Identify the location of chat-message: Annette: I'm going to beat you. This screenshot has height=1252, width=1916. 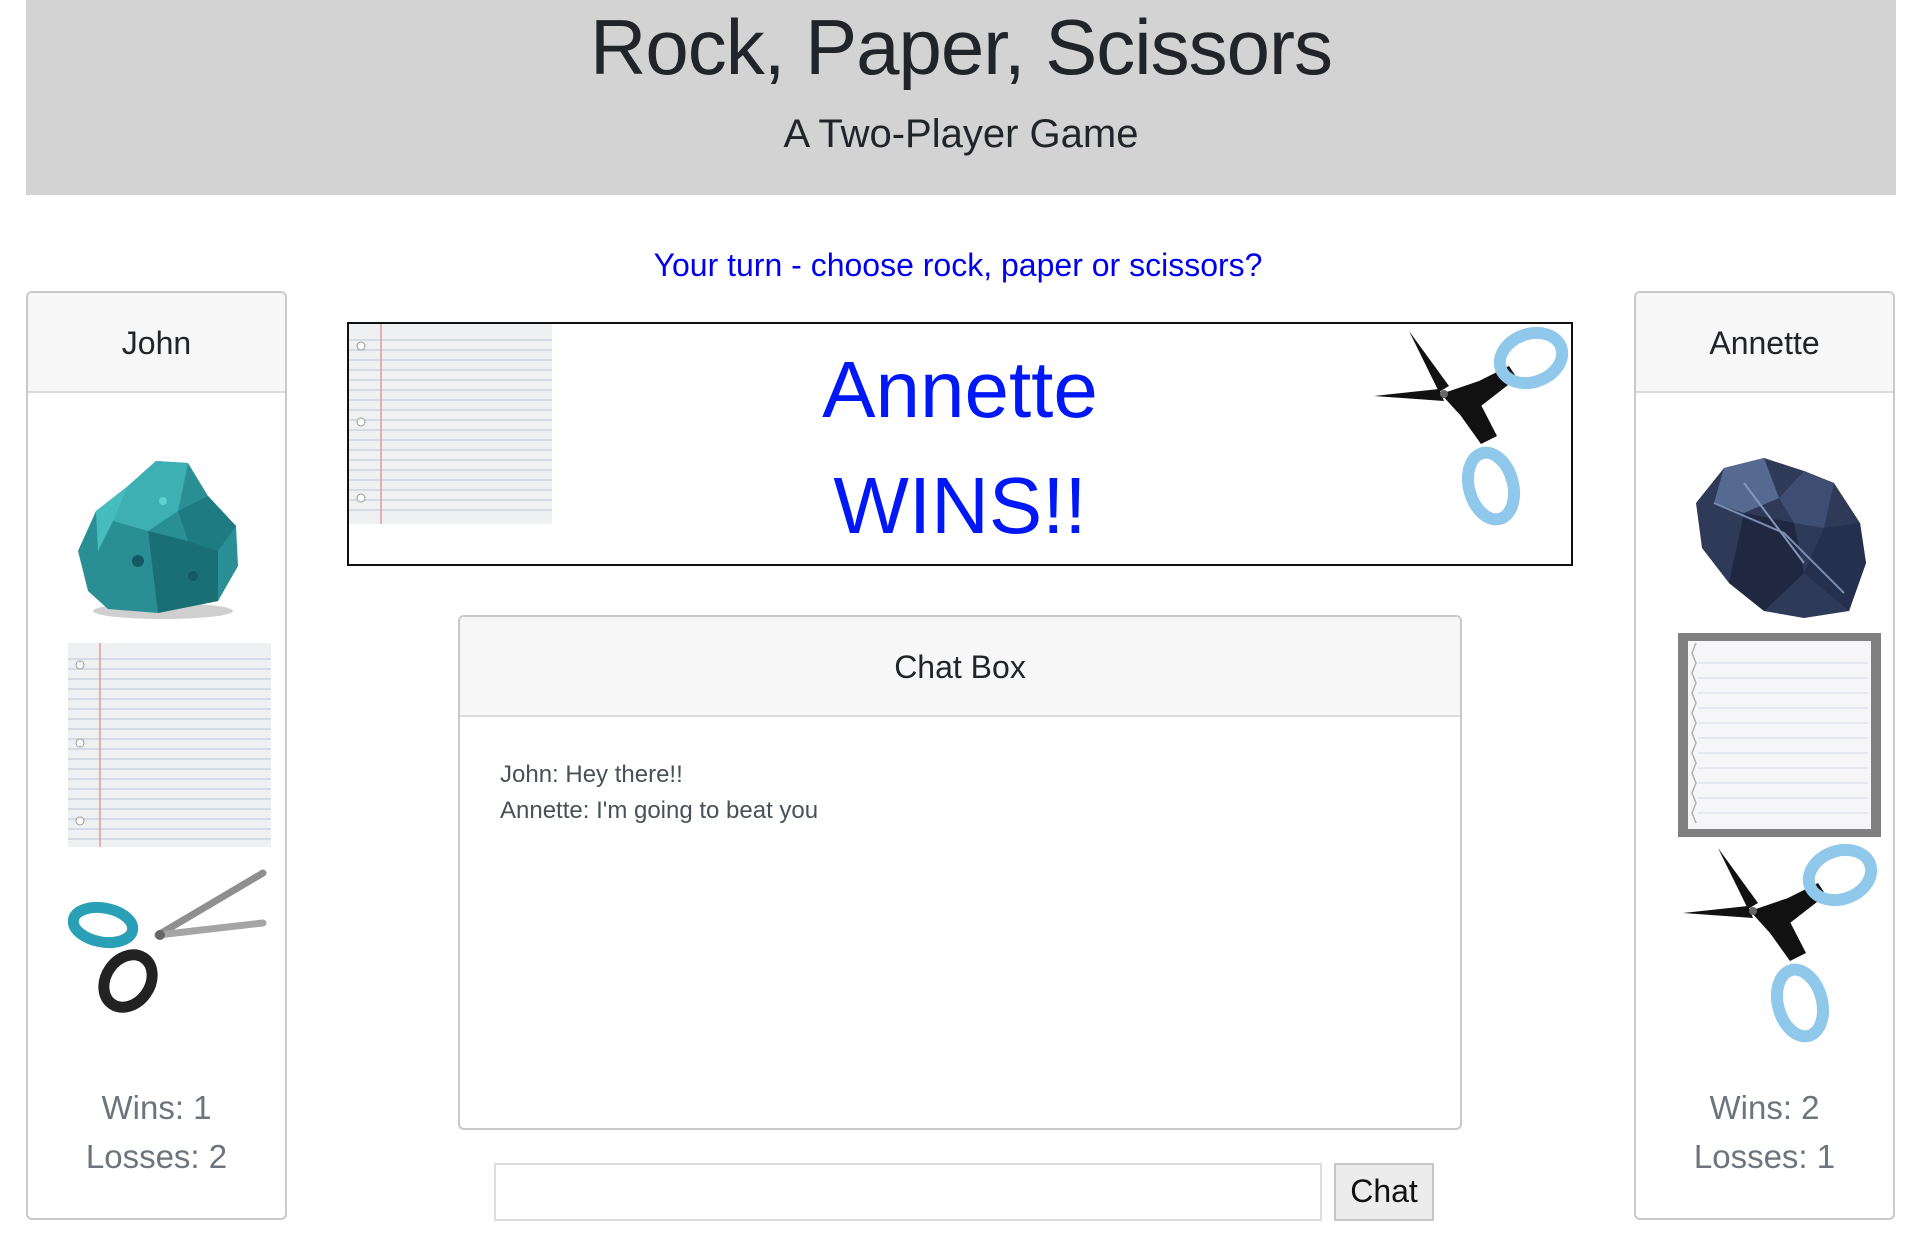
(659, 810).